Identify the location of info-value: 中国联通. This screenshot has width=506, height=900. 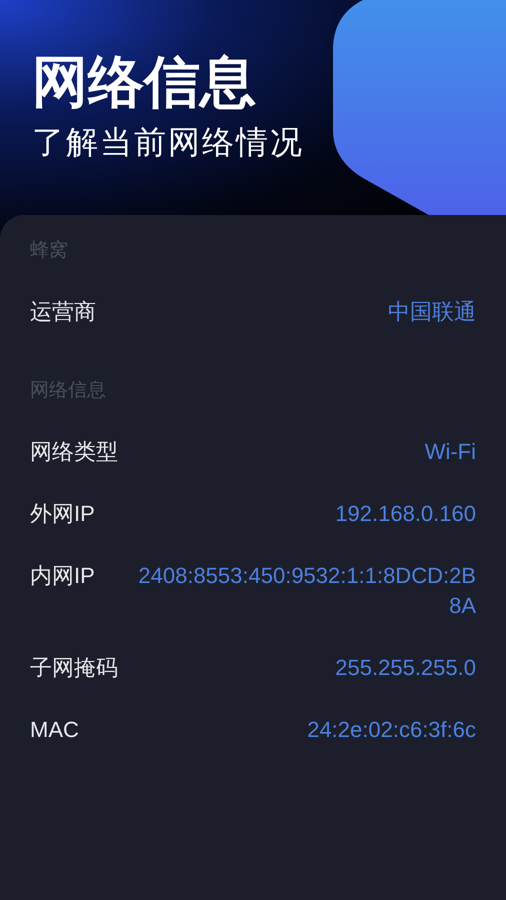
(432, 312).